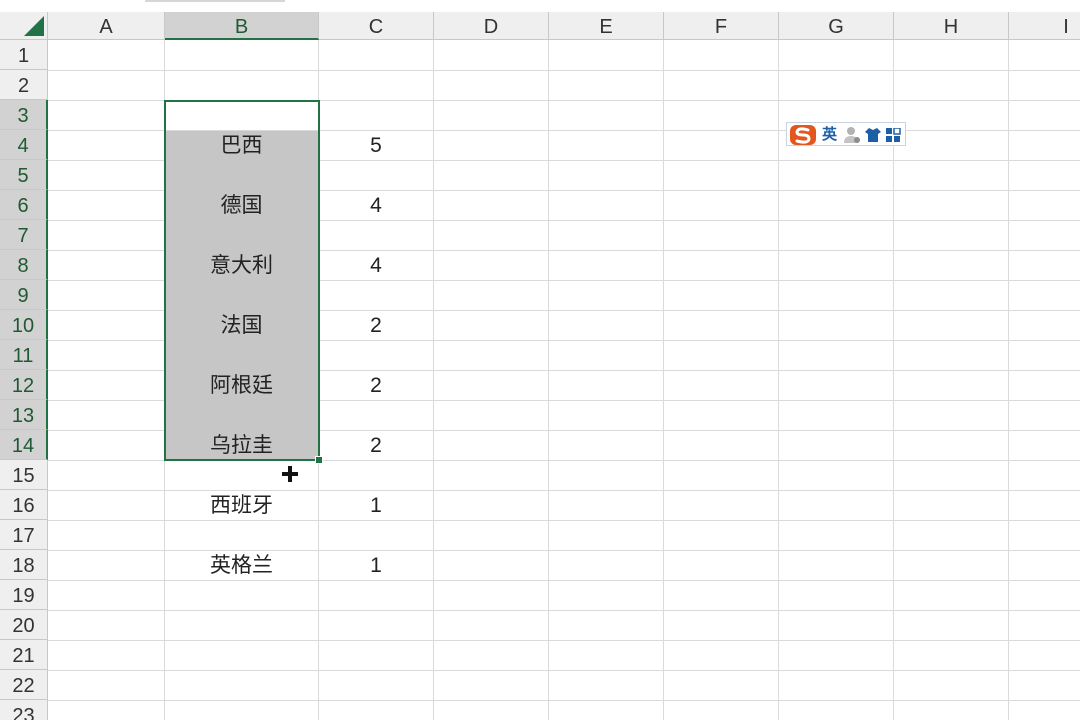 The image size is (1080, 720). Describe the element at coordinates (24, 385) in the screenshot. I see `row-header-12: 12` at that location.